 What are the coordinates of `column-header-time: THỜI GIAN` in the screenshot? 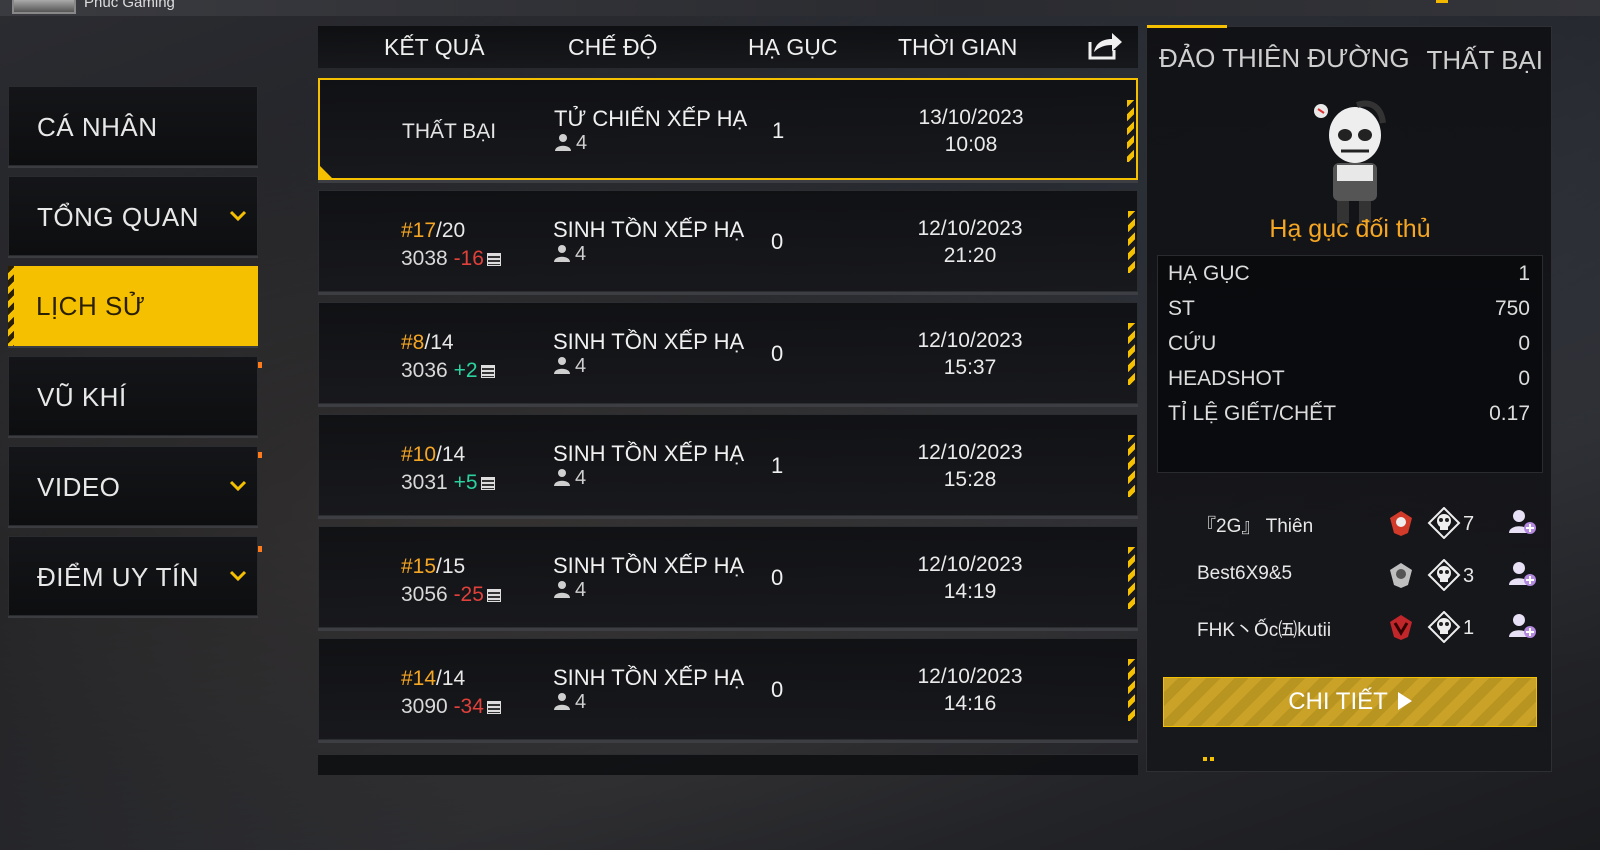 It's located at (958, 47).